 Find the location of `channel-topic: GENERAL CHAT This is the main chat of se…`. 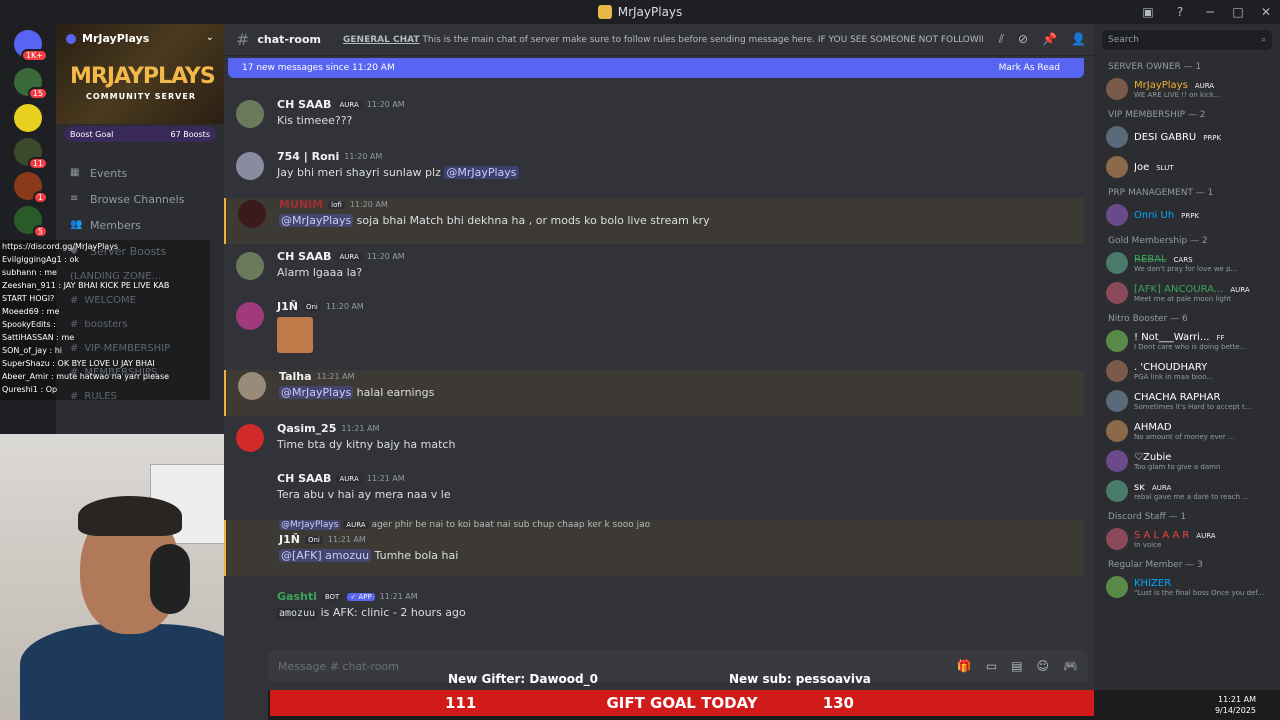

channel-topic: GENERAL CHAT This is the main chat of se… is located at coordinates (663, 40).